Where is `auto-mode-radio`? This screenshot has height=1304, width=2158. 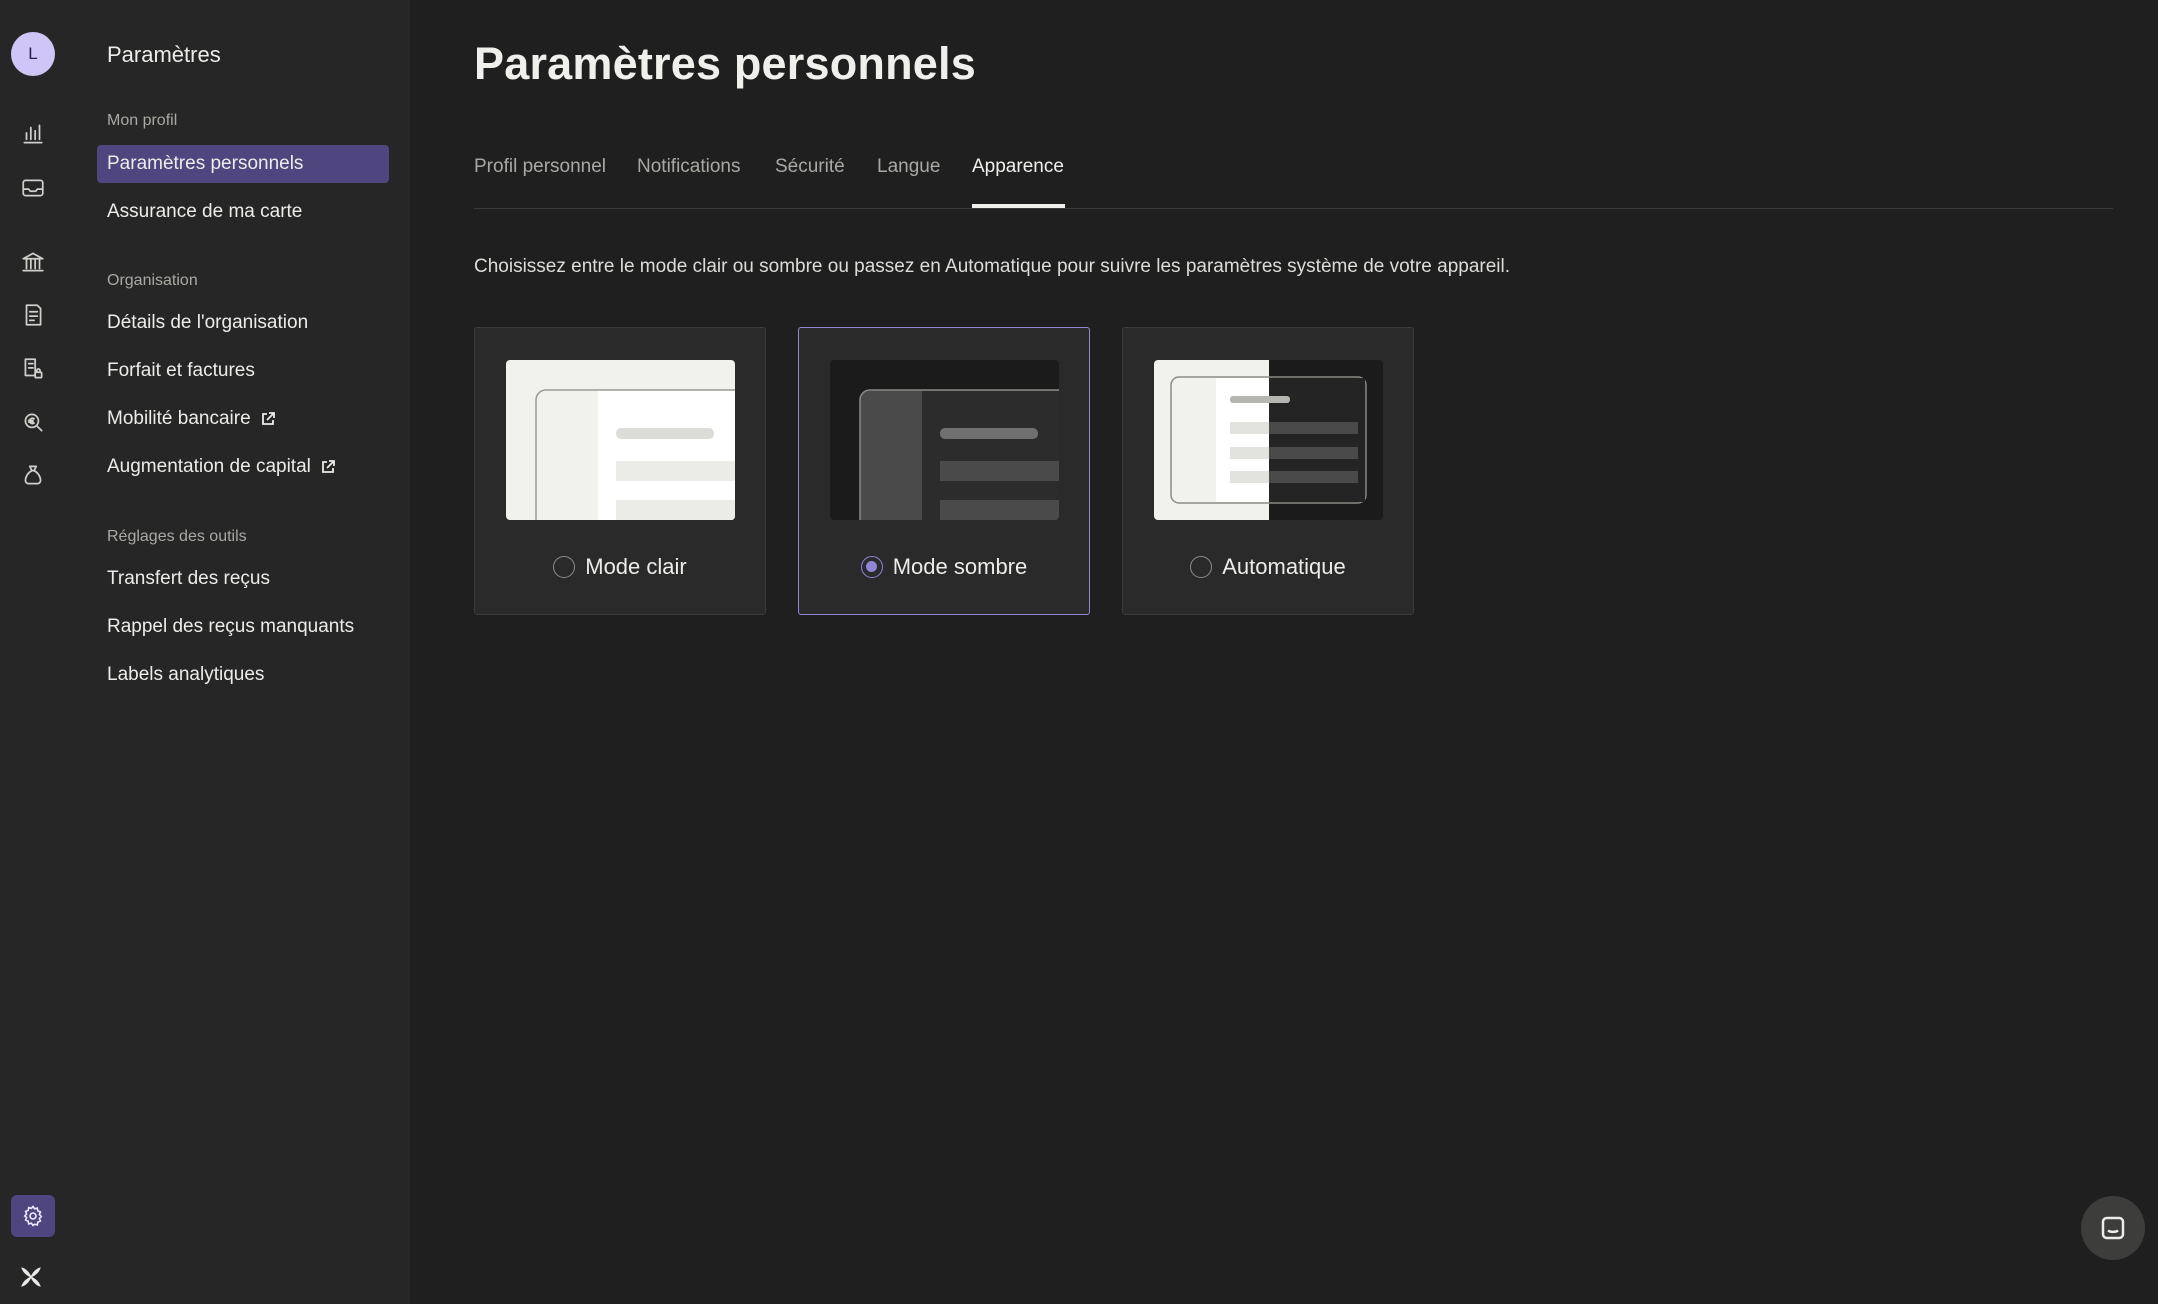 auto-mode-radio is located at coordinates (1201, 567).